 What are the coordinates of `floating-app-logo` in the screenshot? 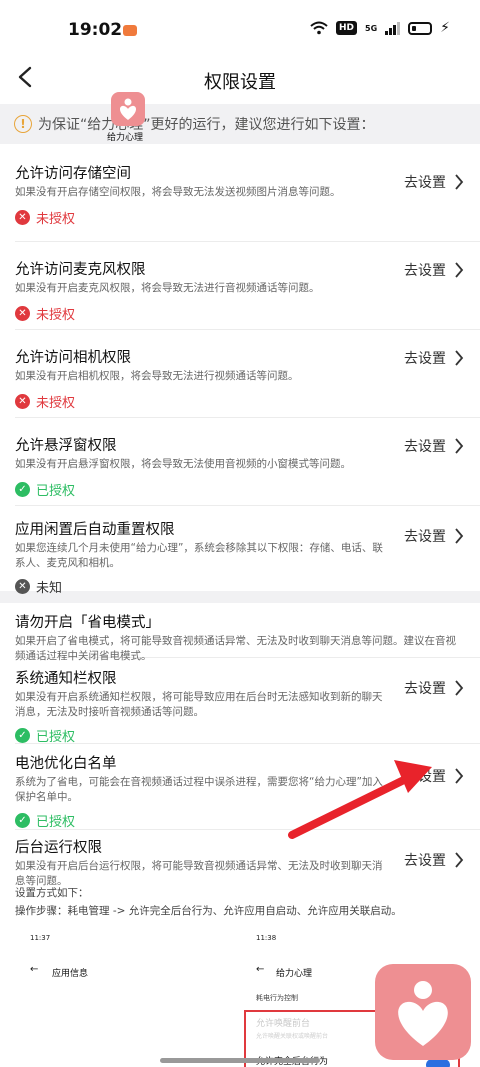 It's located at (423, 1012).